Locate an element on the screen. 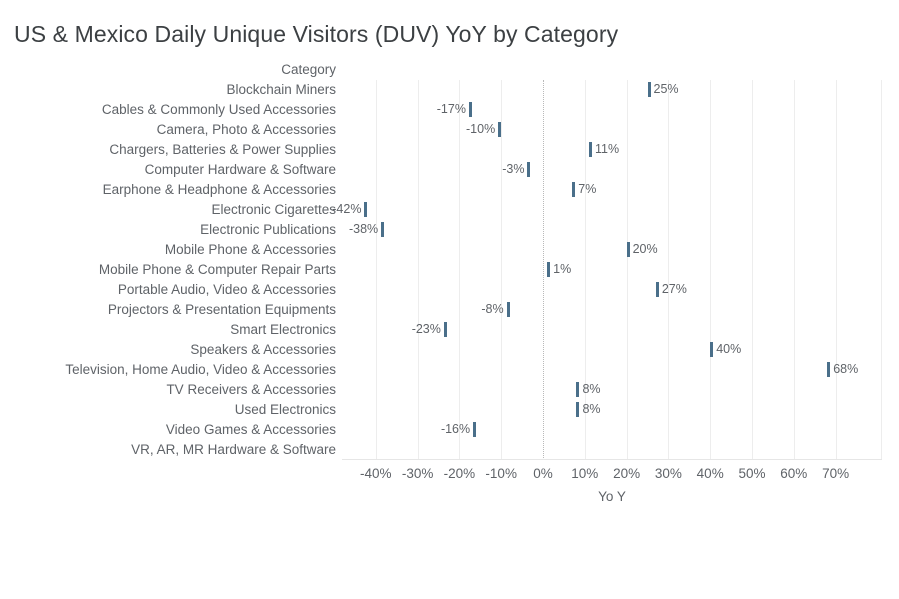 The width and height of the screenshot is (899, 599). x-axis-tick: 40% is located at coordinates (710, 473).